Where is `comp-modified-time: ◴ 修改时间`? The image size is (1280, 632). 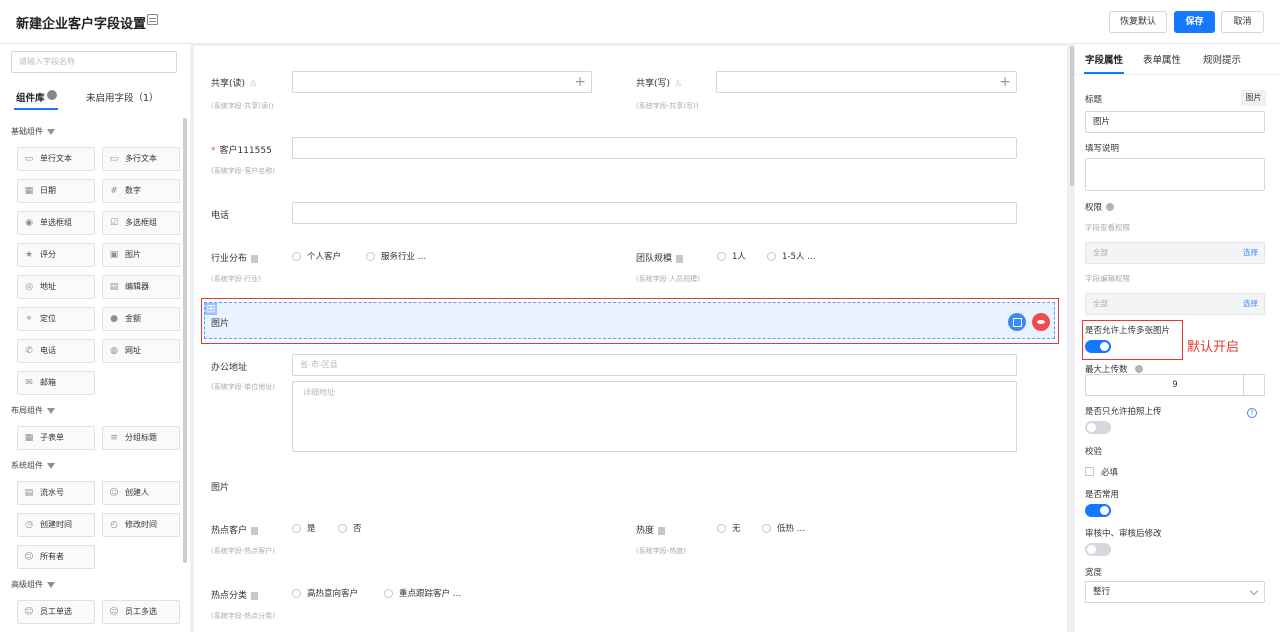
comp-modified-time: ◴ 修改时间 is located at coordinates (141, 525).